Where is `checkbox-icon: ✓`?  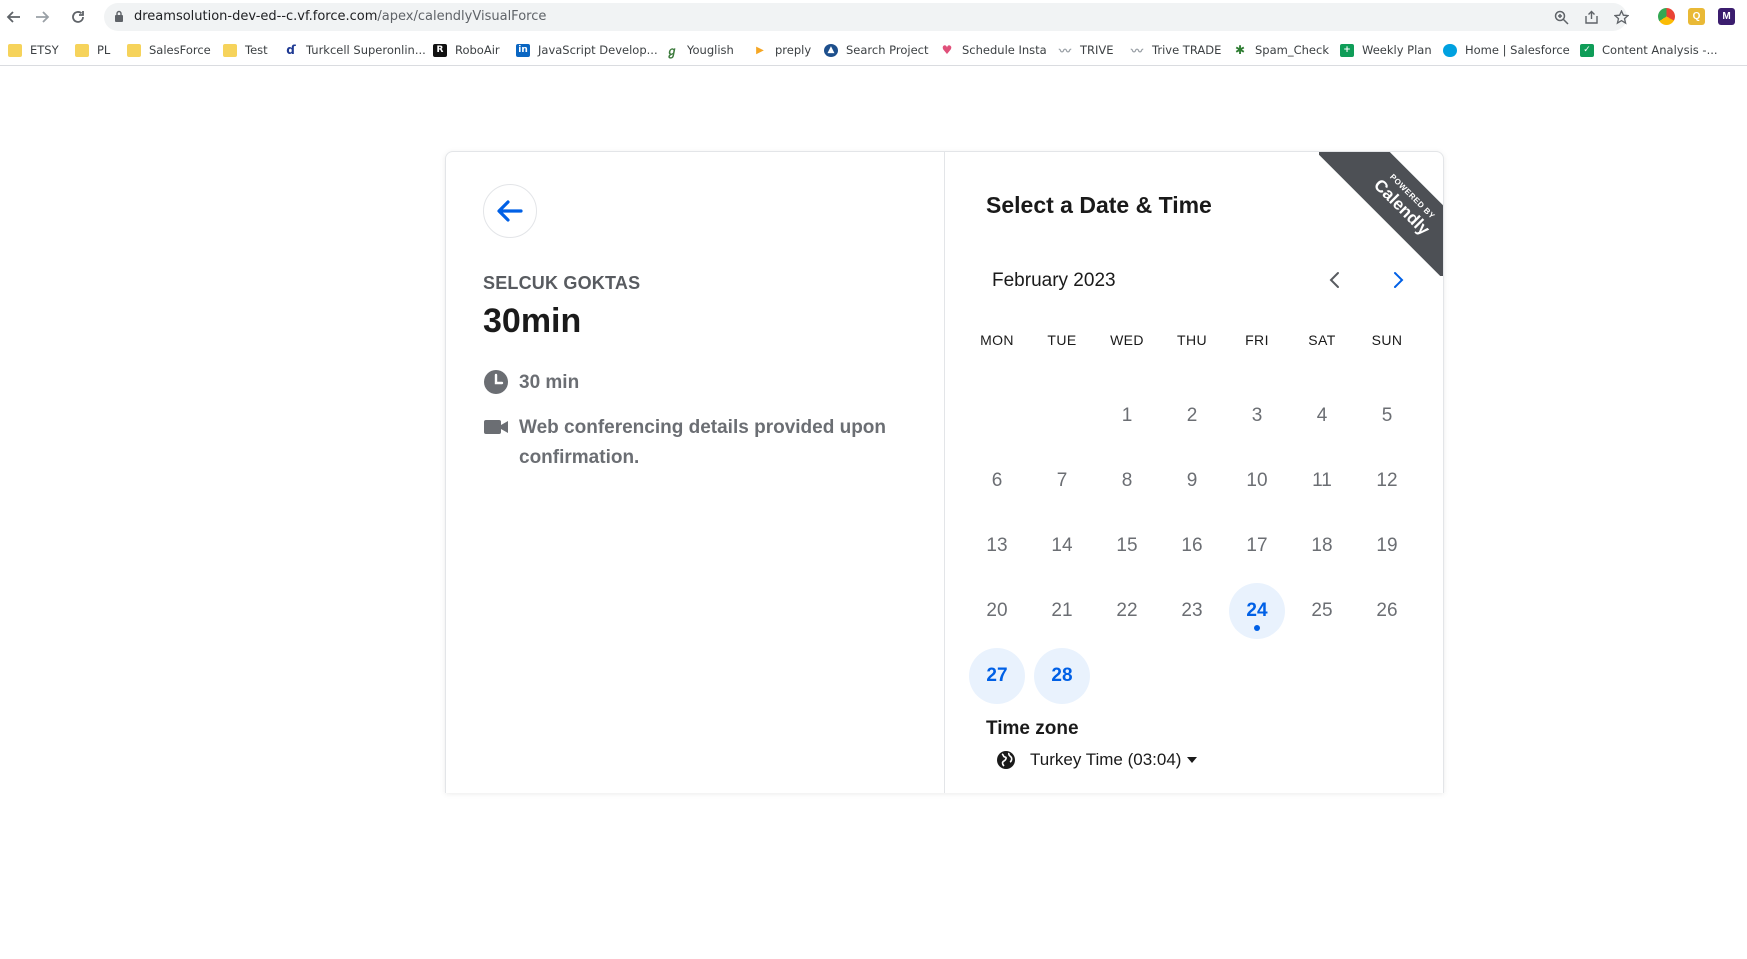
checkbox-icon: ✓ is located at coordinates (1587, 50).